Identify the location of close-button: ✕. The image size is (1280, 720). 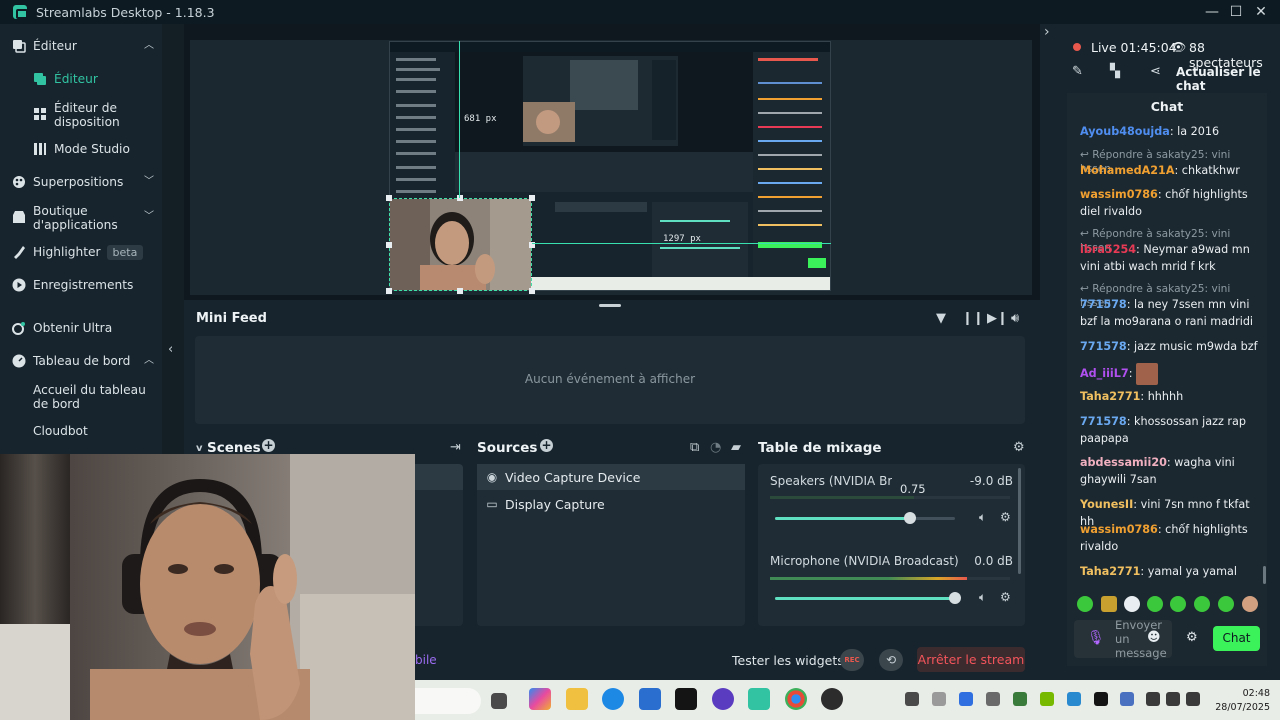
(1261, 12).